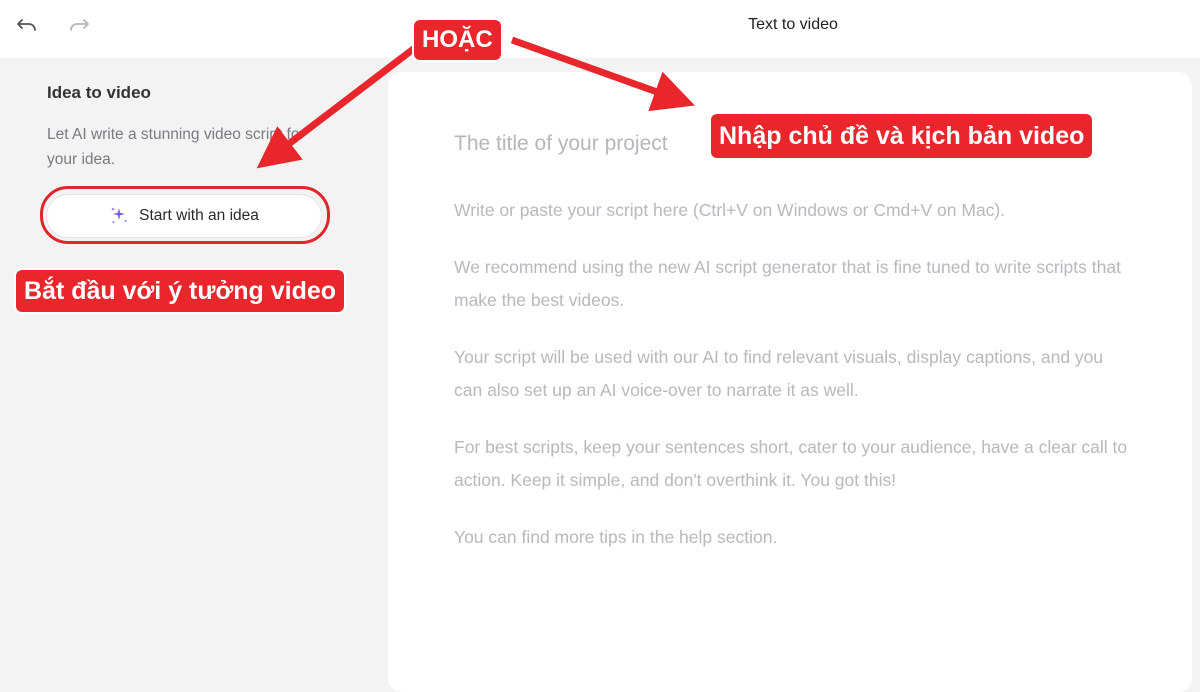  Describe the element at coordinates (600, 29) in the screenshot. I see `top-bar: Text to video` at that location.